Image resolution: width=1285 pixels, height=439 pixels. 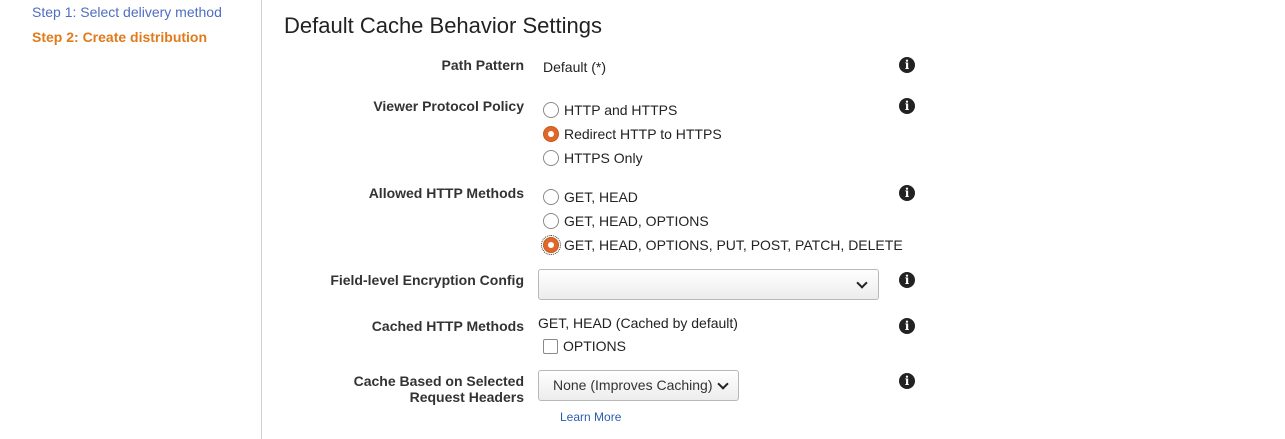 What do you see at coordinates (643, 134) in the screenshot?
I see `radio-label: Redirect HTTP to HTTPS` at bounding box center [643, 134].